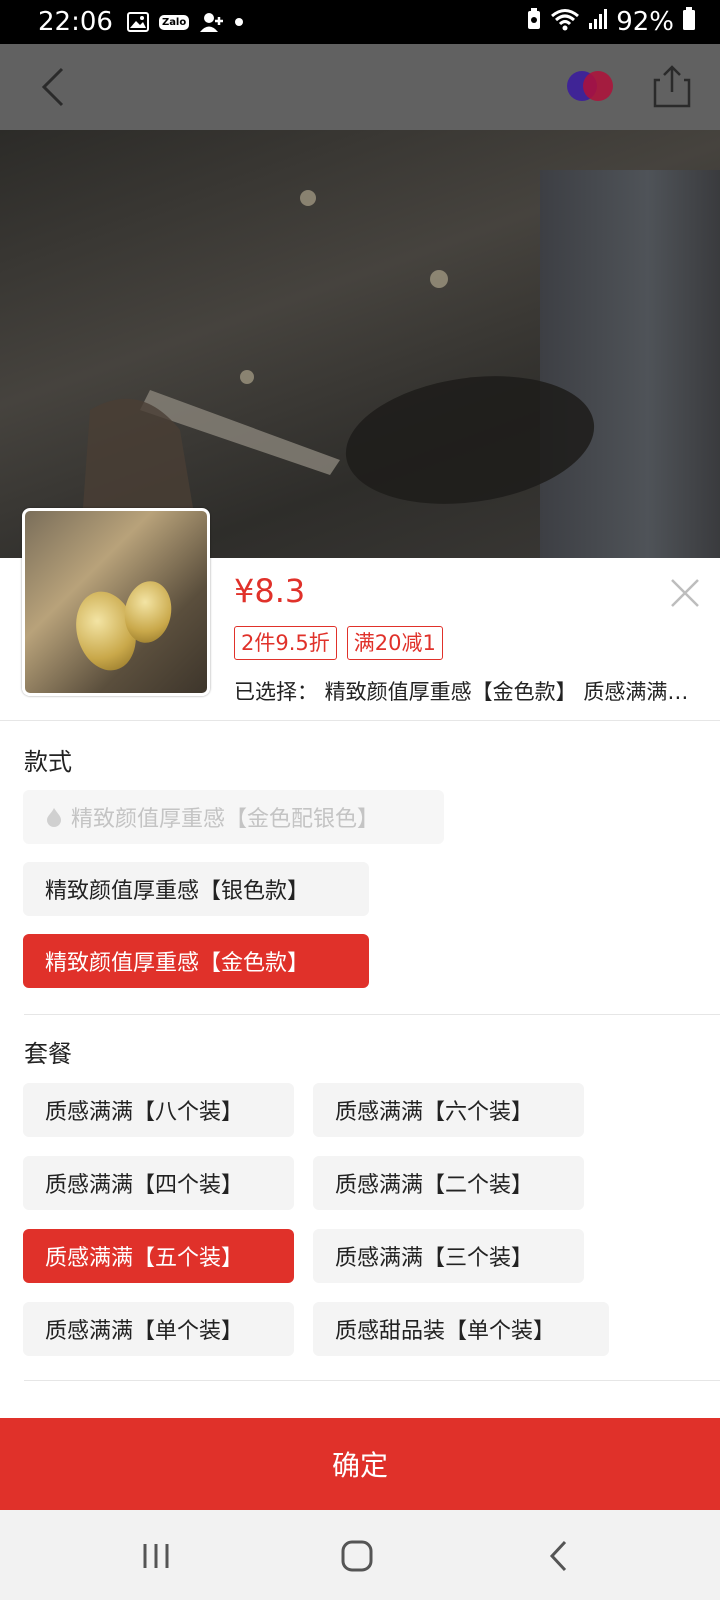 The width and height of the screenshot is (720, 1600). Describe the element at coordinates (285, 643) in the screenshot. I see `promo-tag: 2件9.5折` at that location.